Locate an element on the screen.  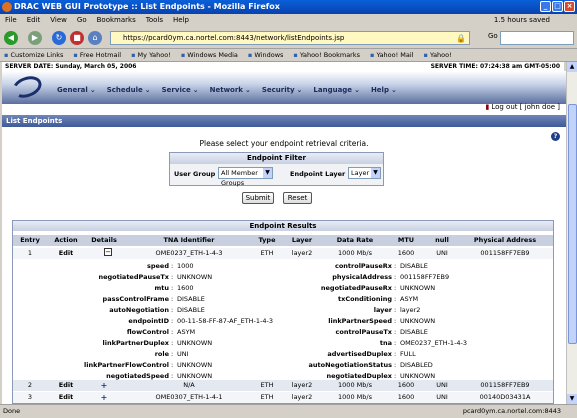
status-host: pcard0ym.ca.nortel.com:8443 is located at coordinates (511, 411).